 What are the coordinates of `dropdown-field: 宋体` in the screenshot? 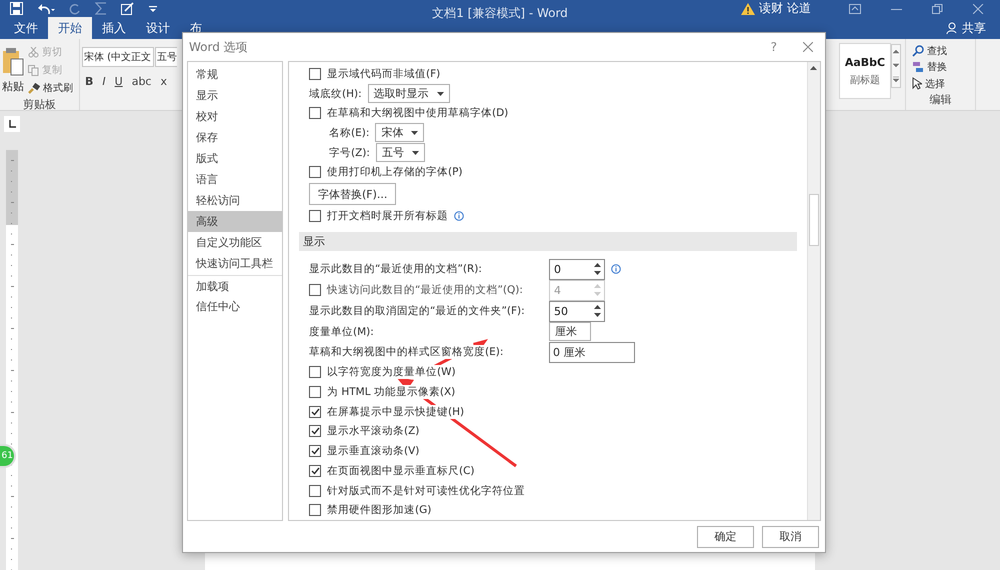 It's located at (399, 132).